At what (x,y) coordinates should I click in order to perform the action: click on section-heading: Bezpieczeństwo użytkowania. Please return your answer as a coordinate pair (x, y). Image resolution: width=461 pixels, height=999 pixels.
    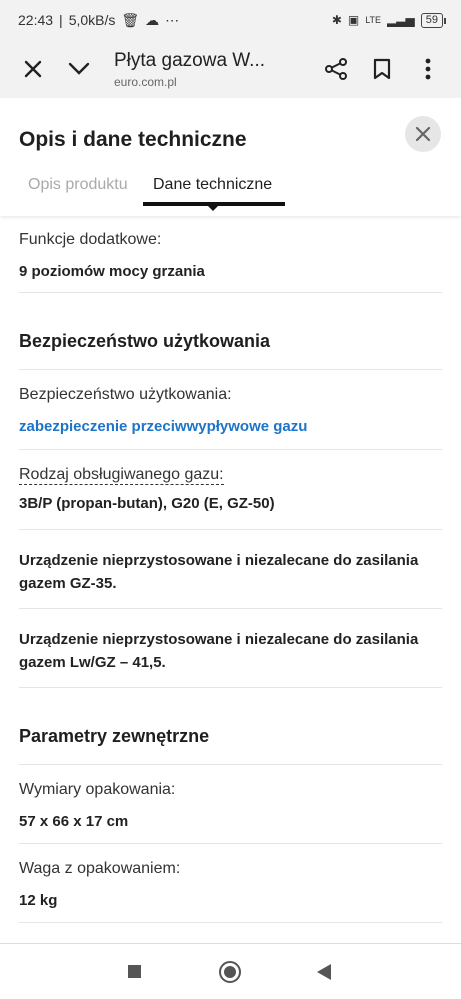
    Looking at the image, I should click on (145, 341).